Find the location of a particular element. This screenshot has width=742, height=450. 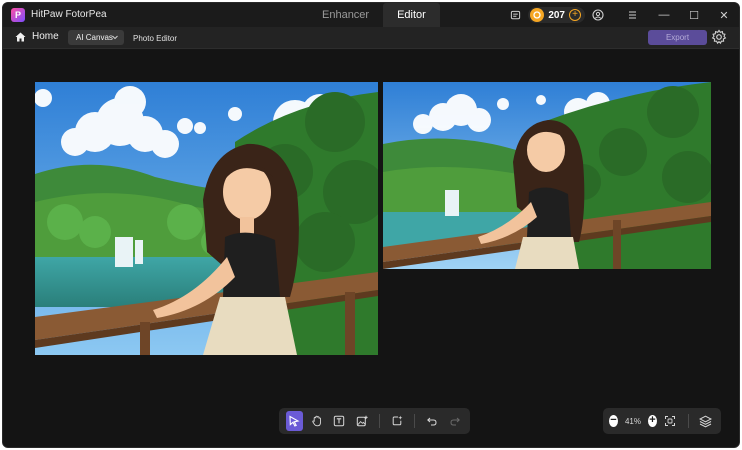

fit-screen-button is located at coordinates (670, 421).